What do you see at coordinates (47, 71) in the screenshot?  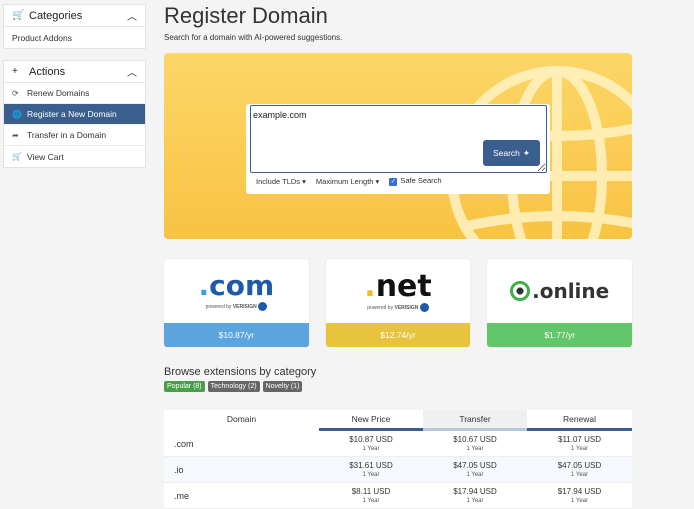 I see `actions-title: Actions` at bounding box center [47, 71].